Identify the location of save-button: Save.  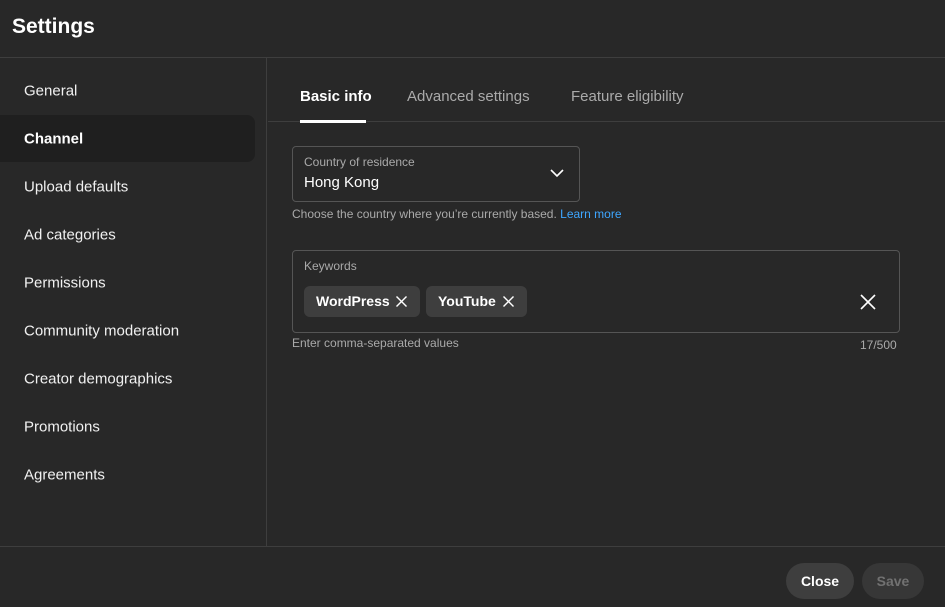
(893, 581).